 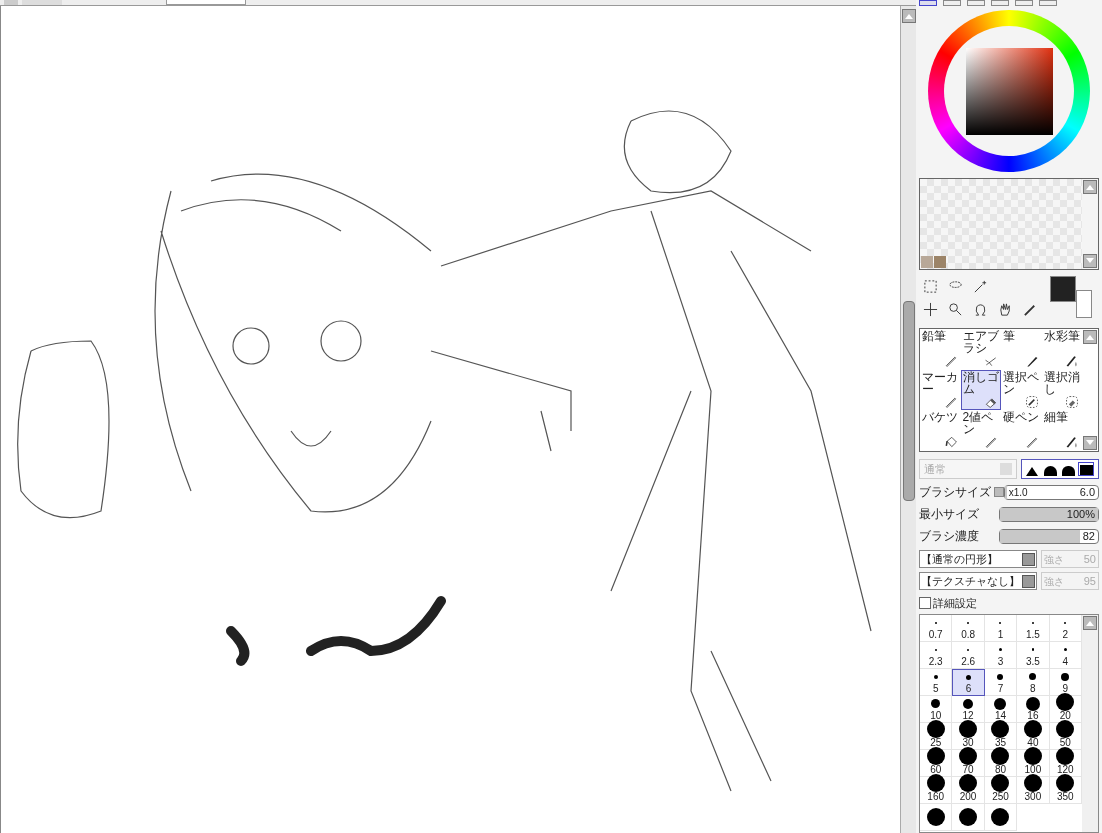 I want to click on primary-color-box, so click(x=1063, y=289).